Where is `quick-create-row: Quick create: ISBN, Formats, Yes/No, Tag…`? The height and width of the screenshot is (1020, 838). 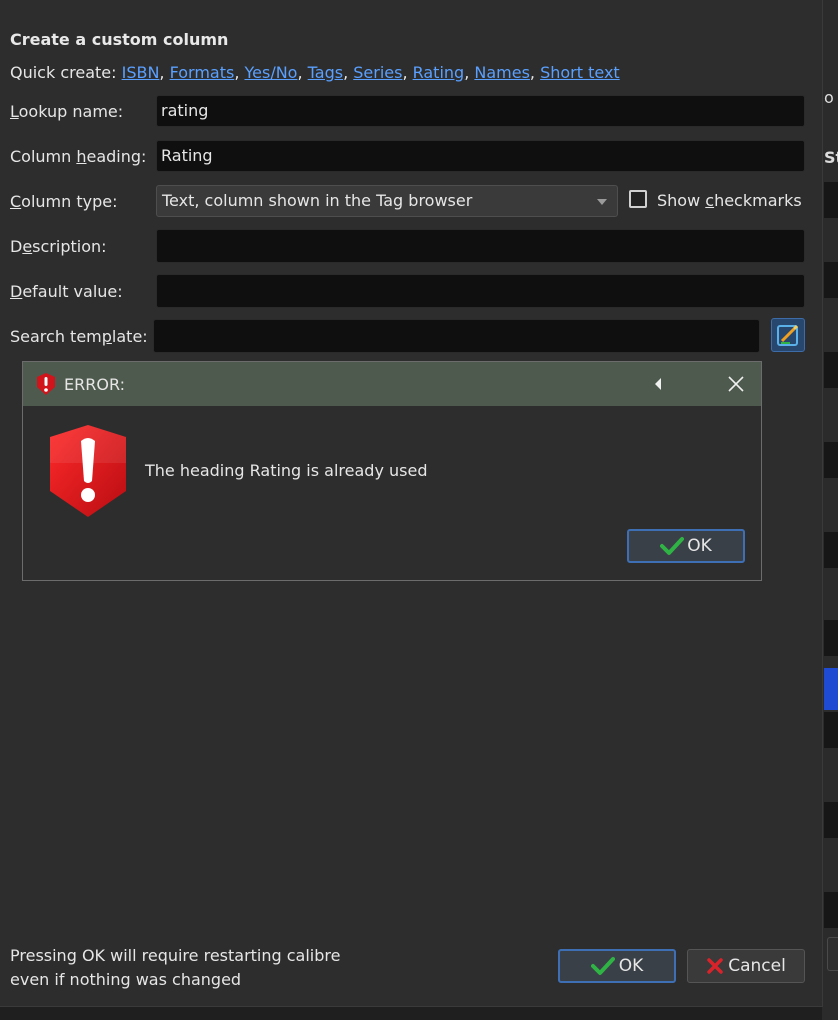 quick-create-row: Quick create: ISBN, Formats, Yes/No, Tag… is located at coordinates (315, 72).